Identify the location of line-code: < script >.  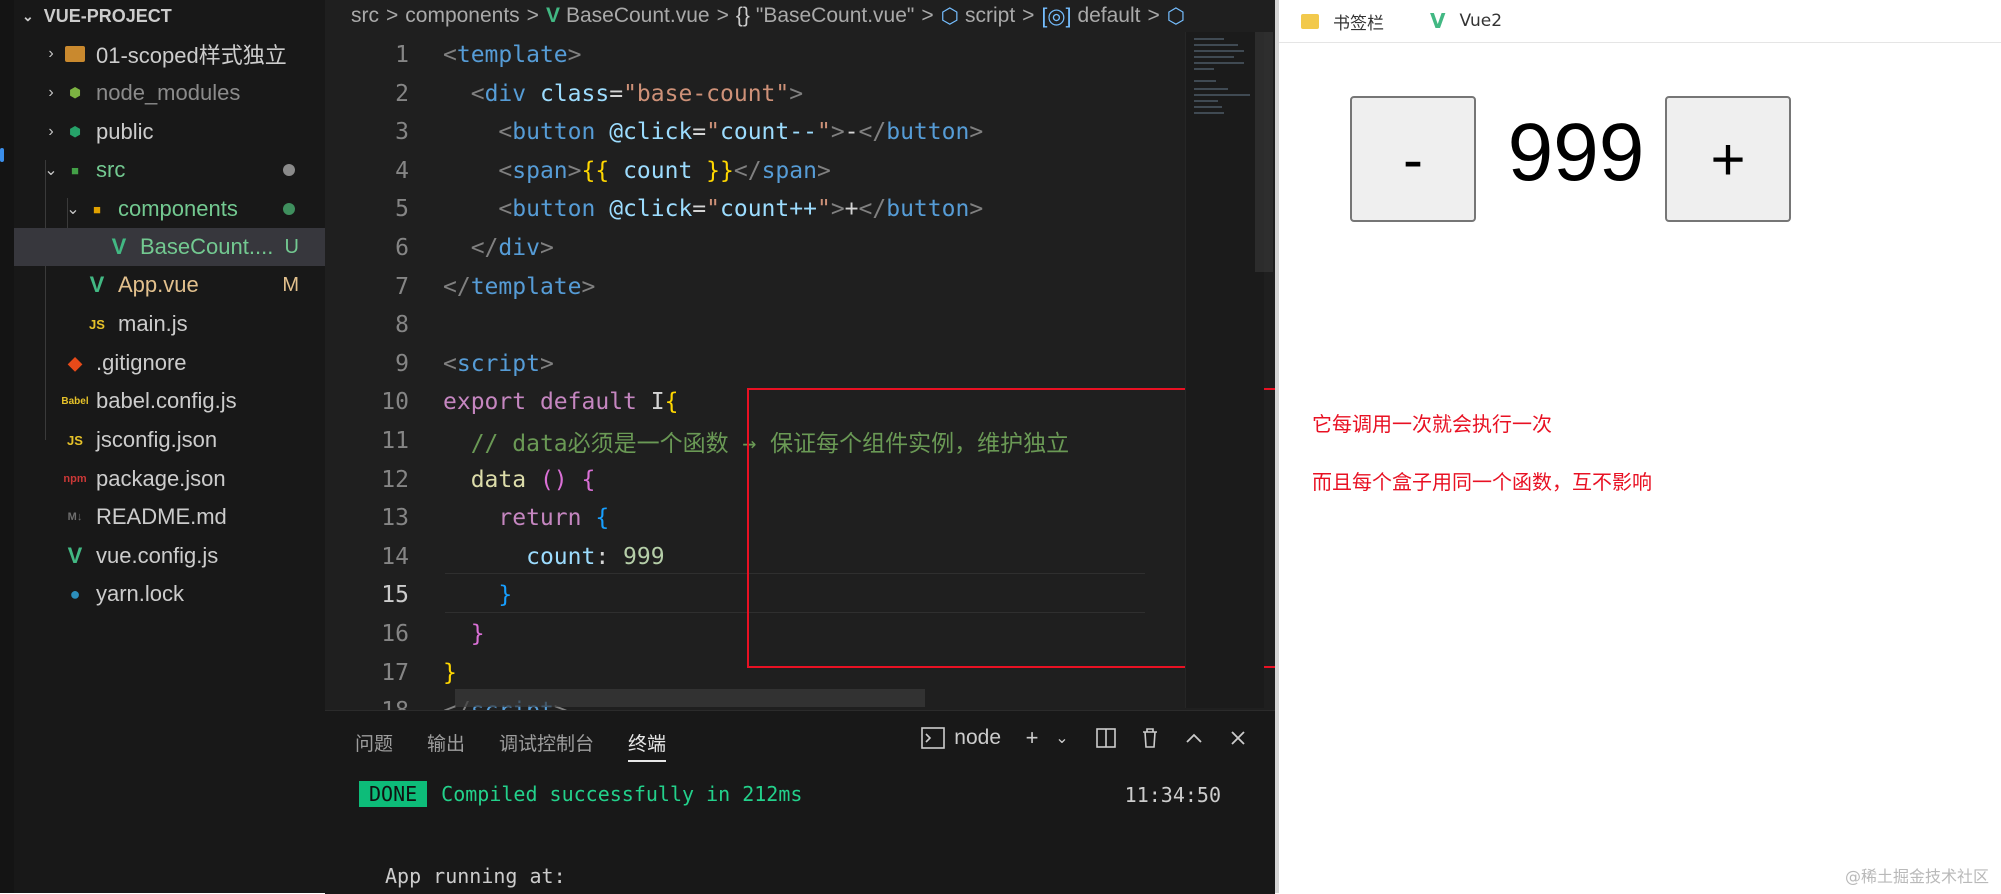
(498, 364).